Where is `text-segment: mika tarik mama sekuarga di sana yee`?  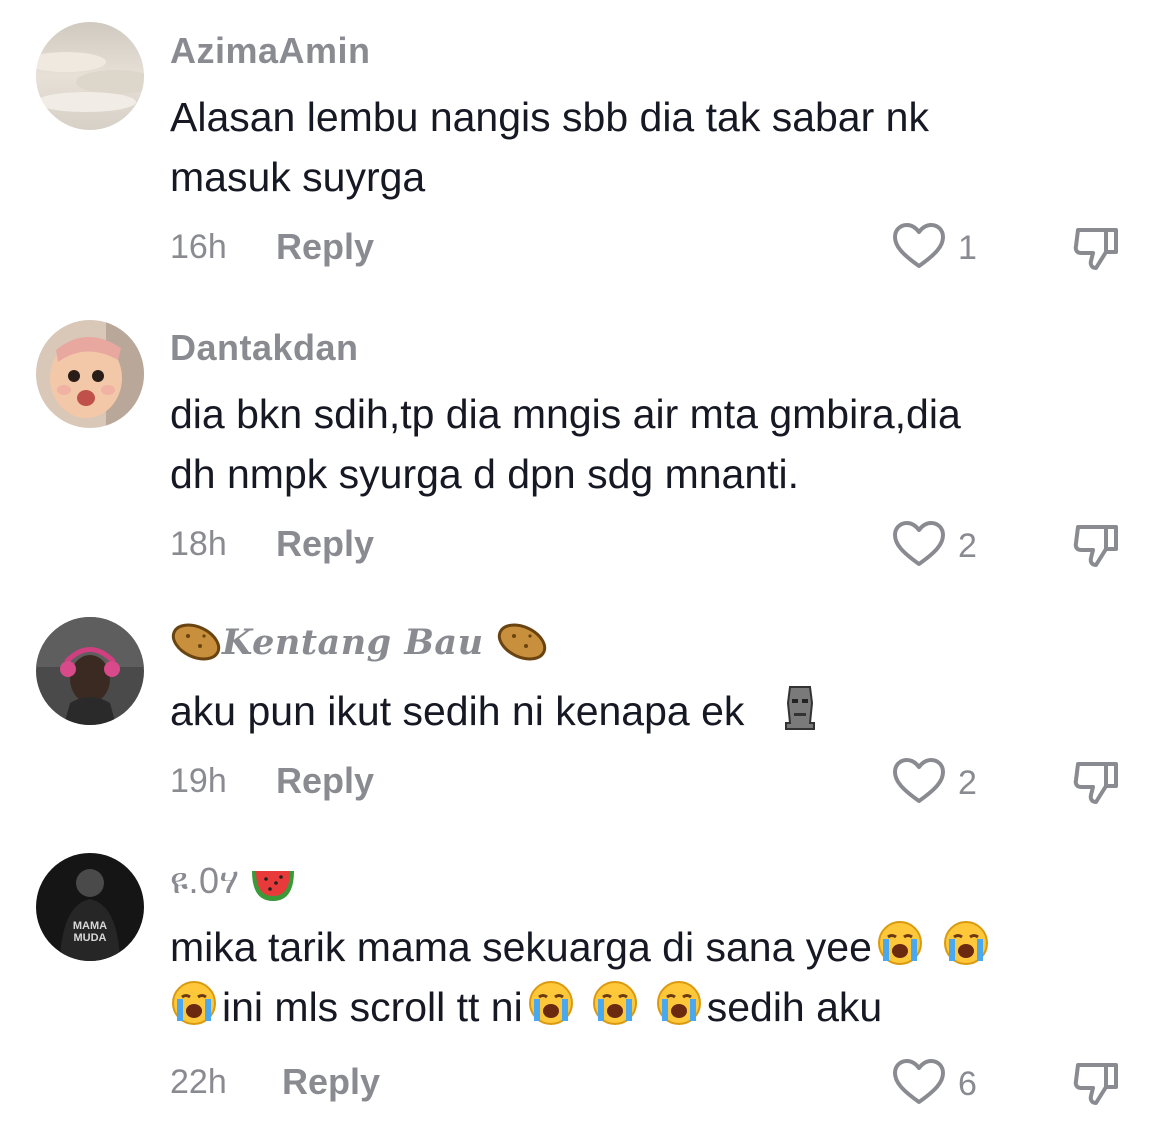 text-segment: mika tarik mama sekuarga di sana yee is located at coordinates (521, 947).